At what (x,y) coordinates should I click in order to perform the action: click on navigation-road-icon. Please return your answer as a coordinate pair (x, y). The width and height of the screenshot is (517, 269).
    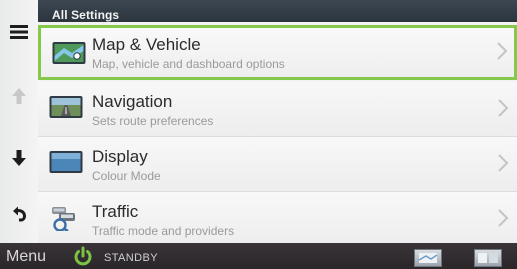
    Looking at the image, I should click on (66, 107).